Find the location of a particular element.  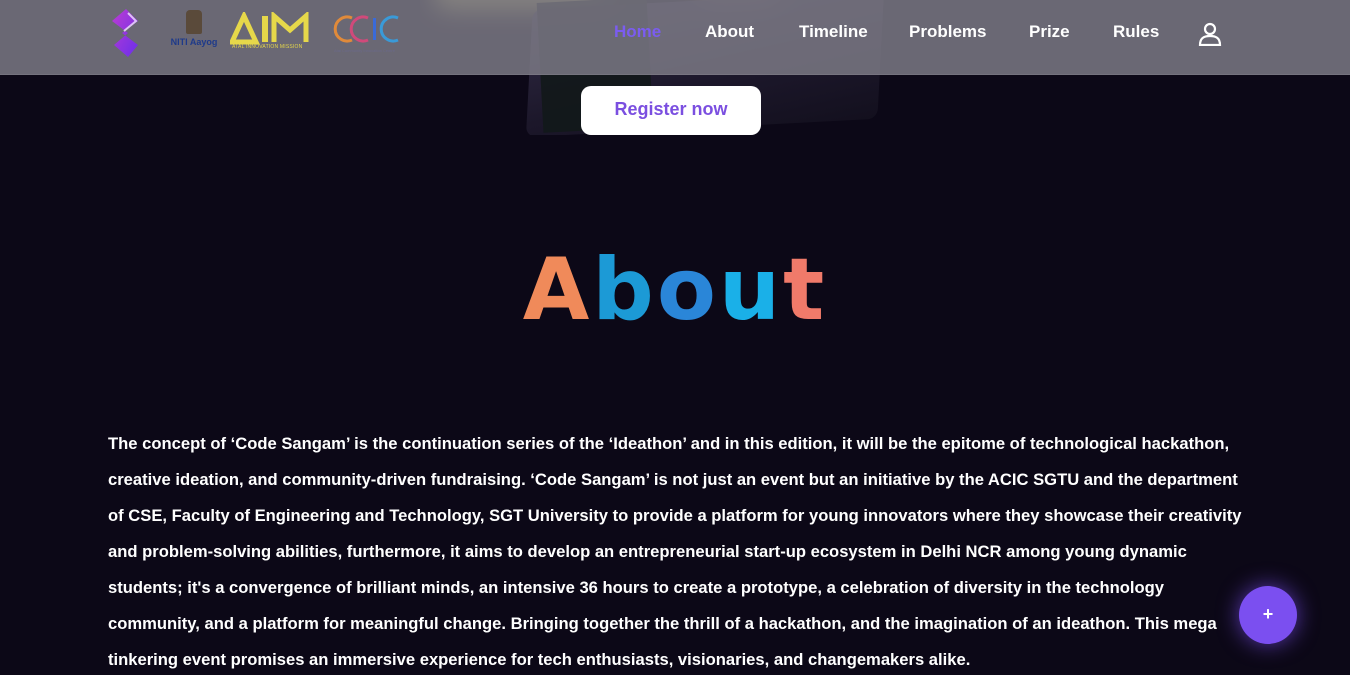

niti-aayog-logo: NITI Aayog is located at coordinates (194, 32).